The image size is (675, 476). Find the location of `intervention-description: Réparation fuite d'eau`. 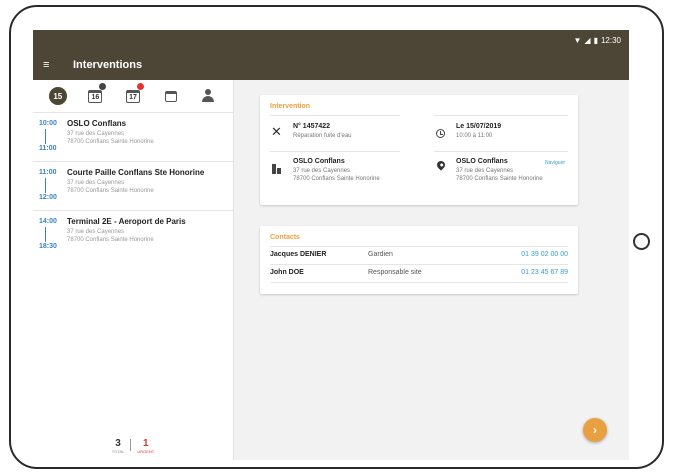

intervention-description: Réparation fuite d'eau is located at coordinates (322, 136).